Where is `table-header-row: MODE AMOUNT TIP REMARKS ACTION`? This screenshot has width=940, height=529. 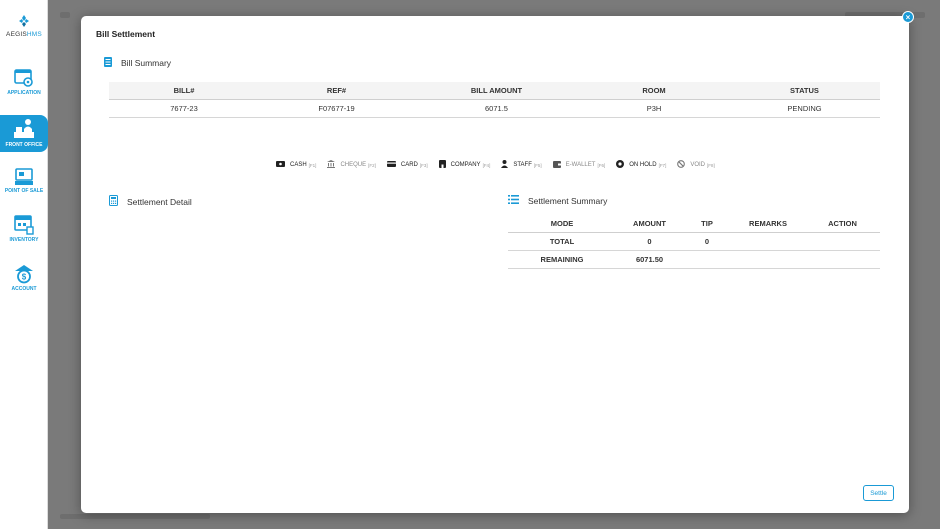 table-header-row: MODE AMOUNT TIP REMARKS ACTION is located at coordinates (694, 224).